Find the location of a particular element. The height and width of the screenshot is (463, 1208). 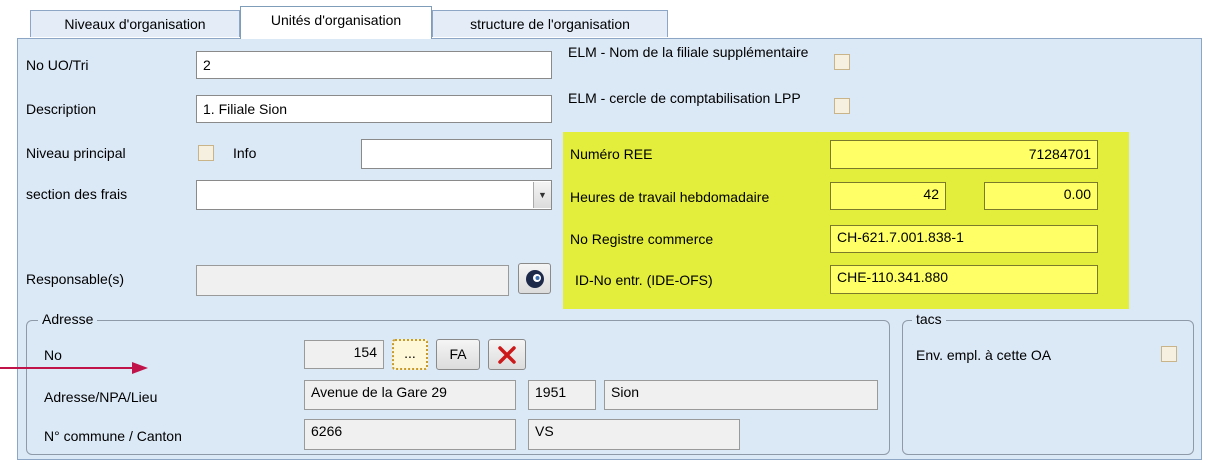

section-frais-label: section des frais is located at coordinates (77, 194).